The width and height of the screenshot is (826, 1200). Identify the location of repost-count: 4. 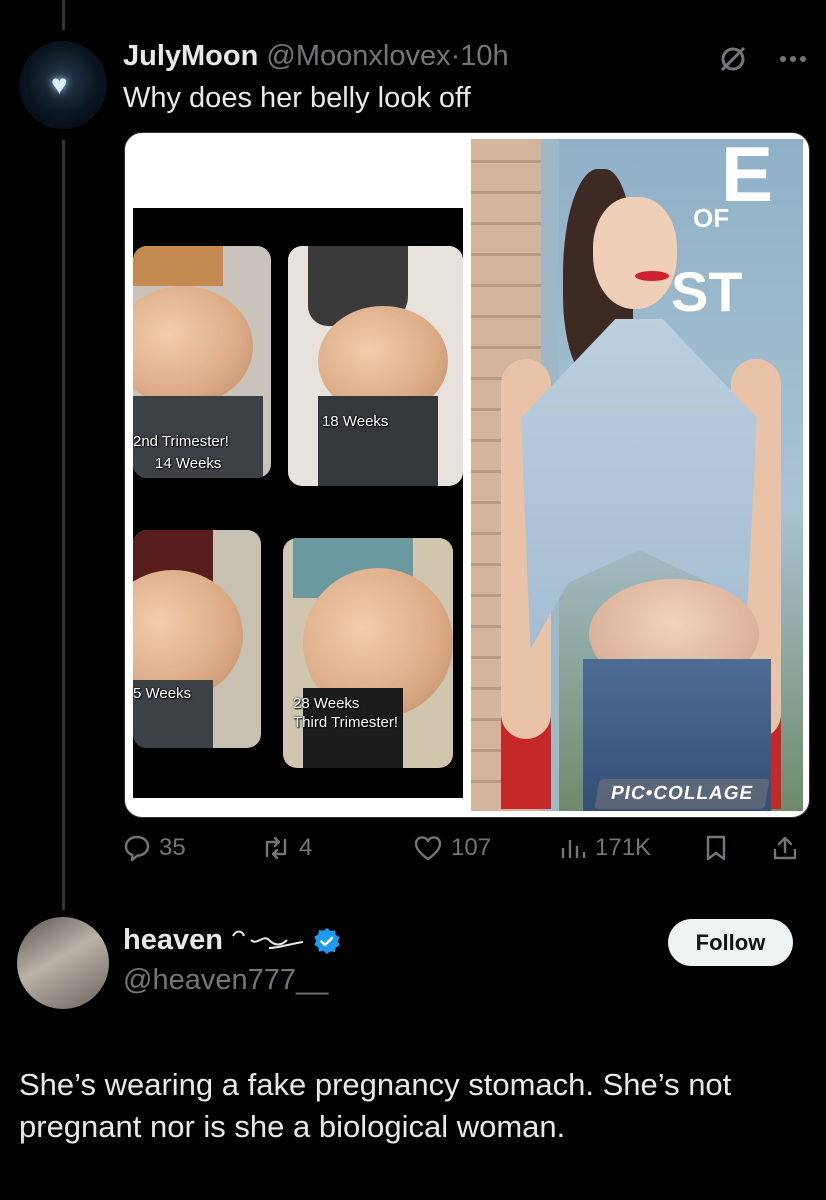
(306, 847).